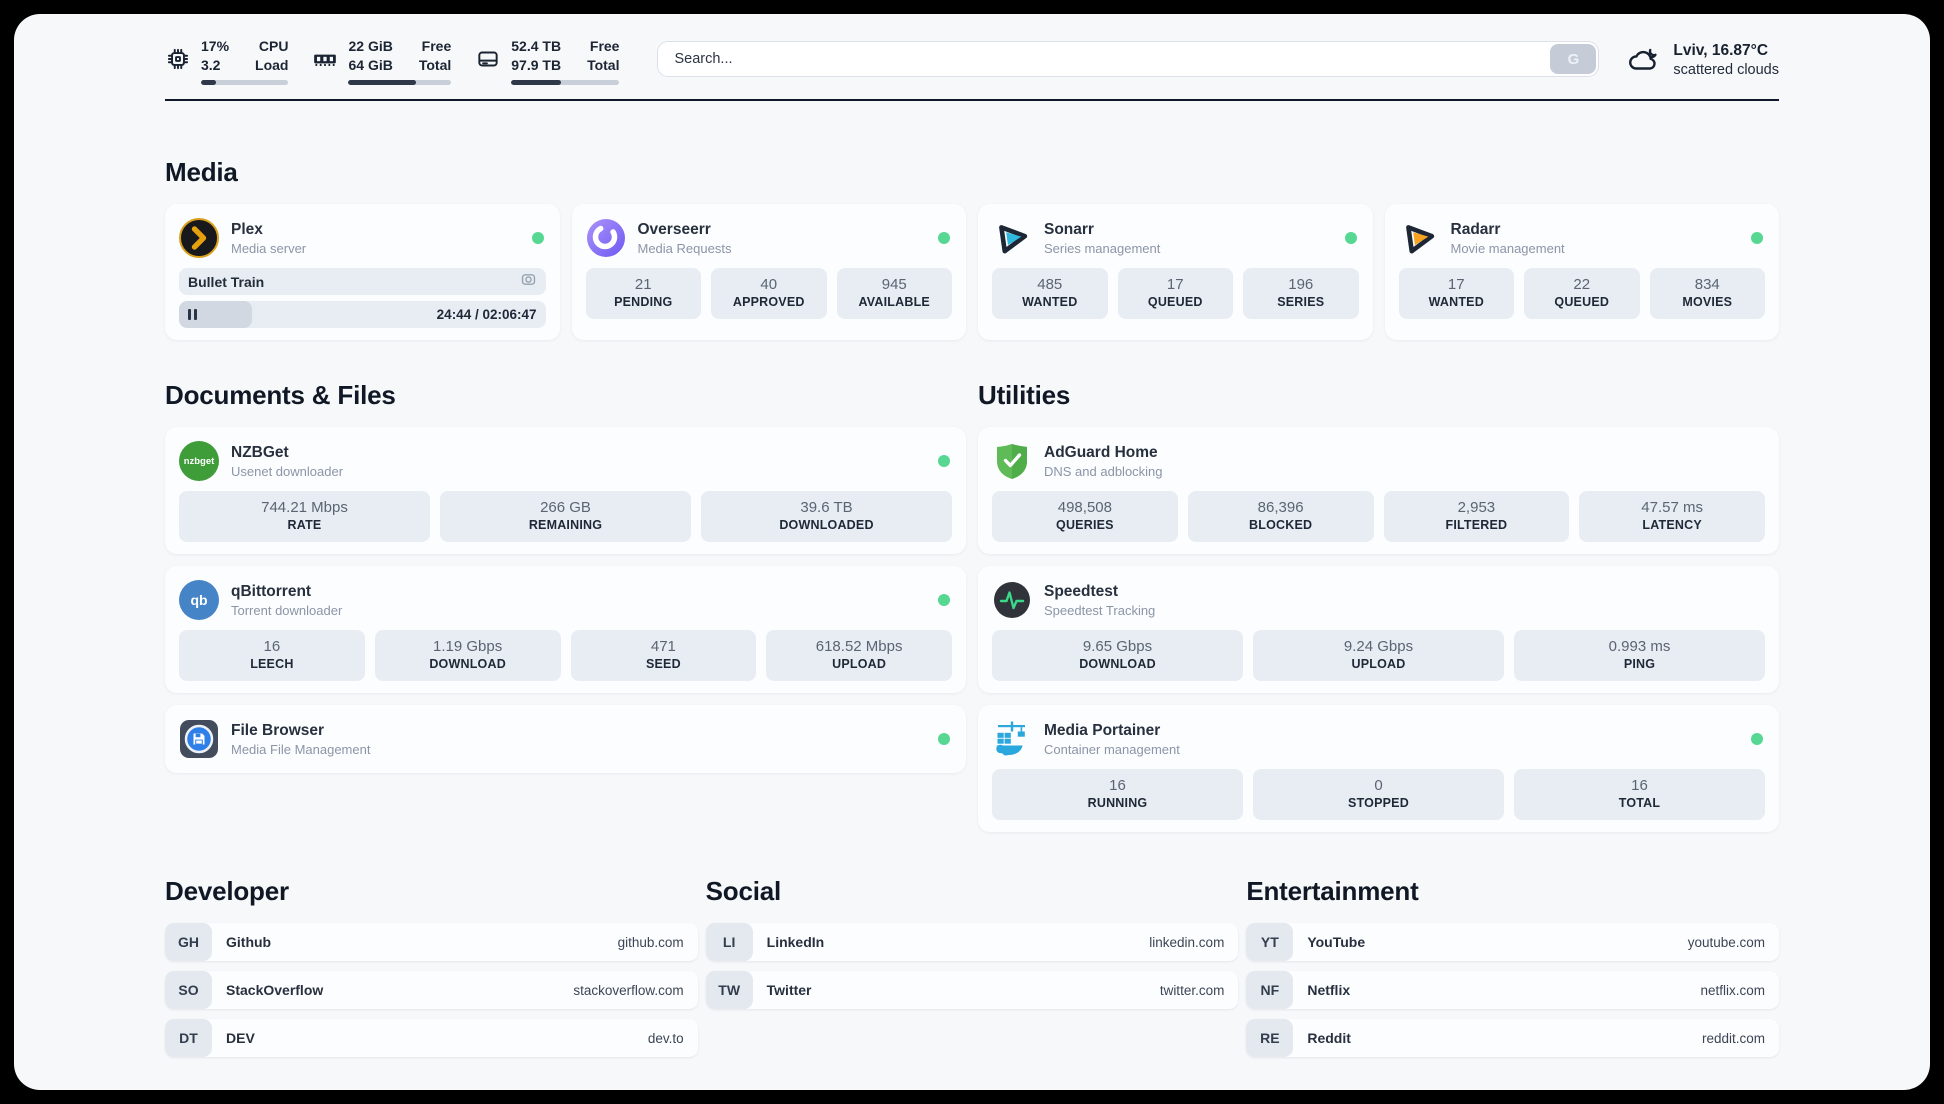  Describe the element at coordinates (972, 942) in the screenshot. I see `link-linkedin: LI LinkedIn linkedin.com` at that location.